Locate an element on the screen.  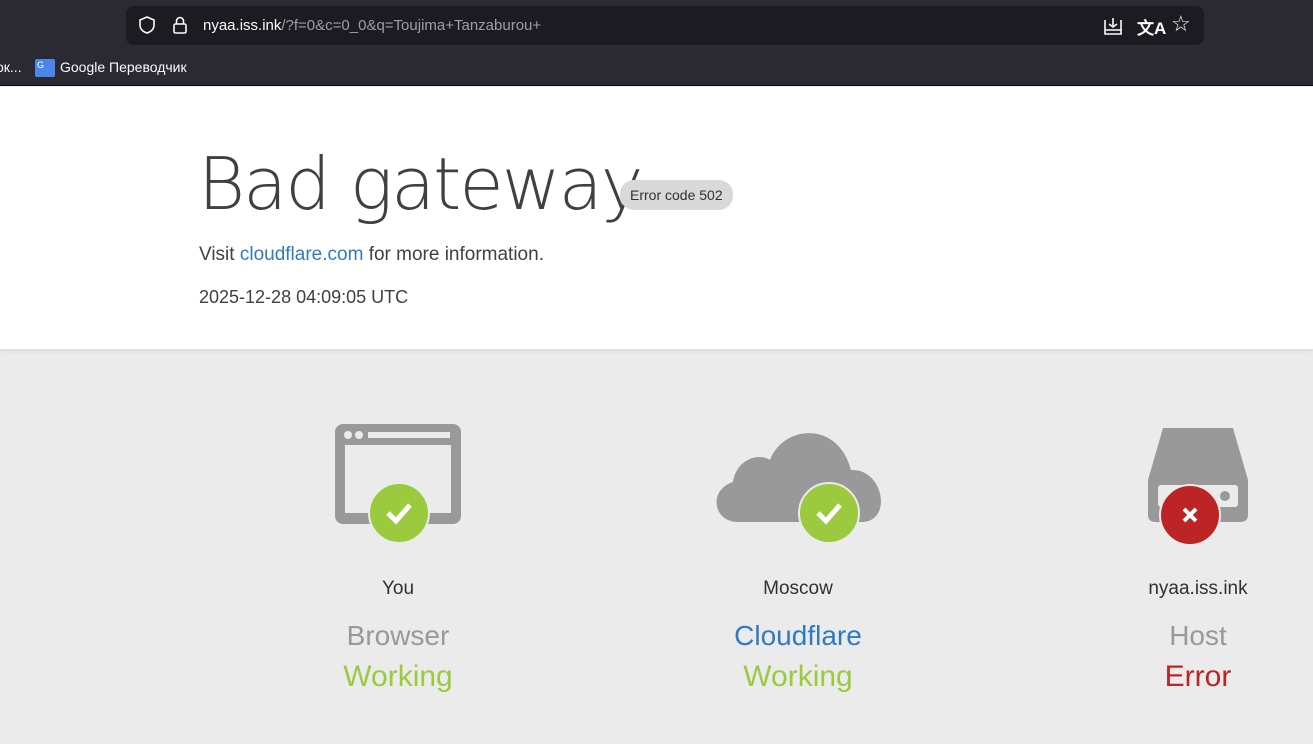
url-path: /?f=0&c=0_0&q=Toujima+Tanzaburou+ is located at coordinates (411, 25).